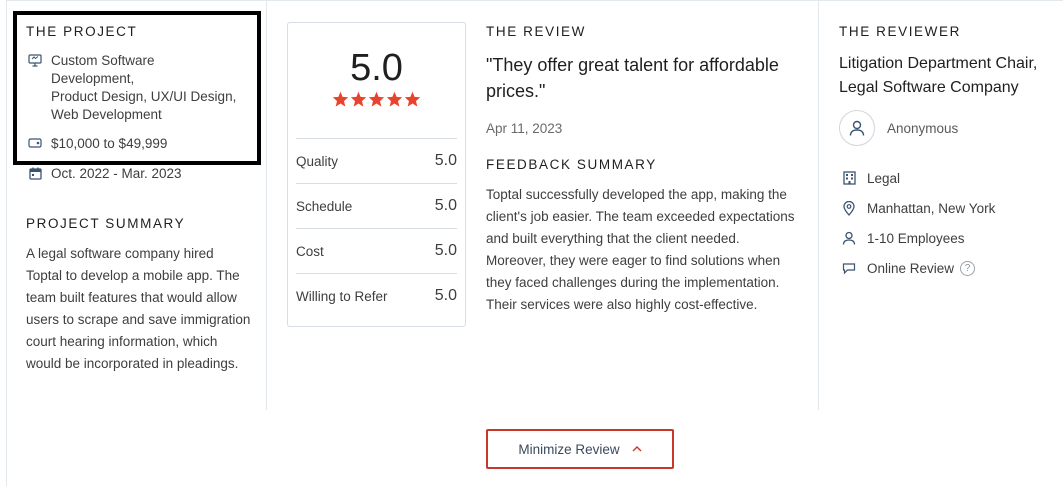  Describe the element at coordinates (106, 223) in the screenshot. I see `summary-heading: PROJECT SUMMARY` at that location.